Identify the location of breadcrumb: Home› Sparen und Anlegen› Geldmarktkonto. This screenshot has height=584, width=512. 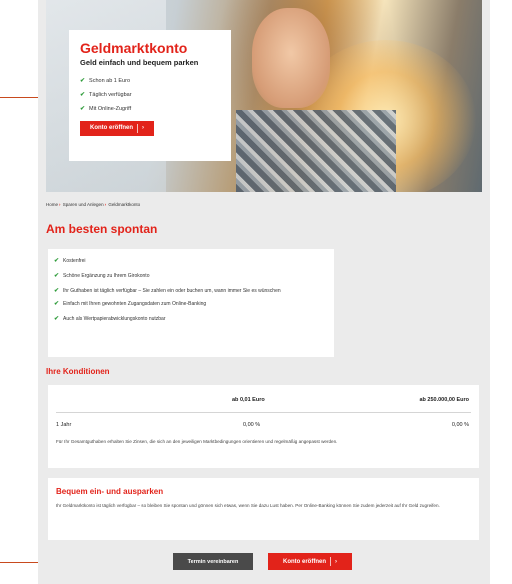
(93, 204).